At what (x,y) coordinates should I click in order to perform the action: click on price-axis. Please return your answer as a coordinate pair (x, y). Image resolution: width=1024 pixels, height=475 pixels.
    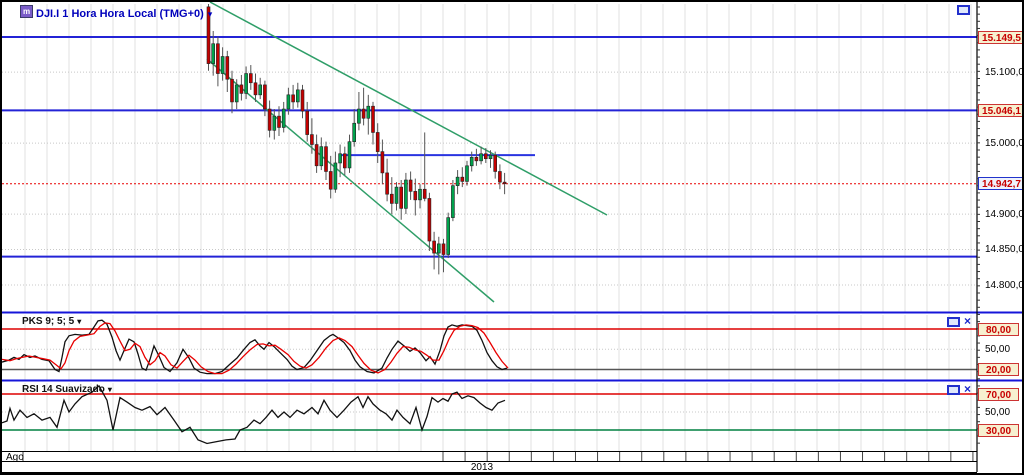
    Looking at the image, I should click on (999, 226).